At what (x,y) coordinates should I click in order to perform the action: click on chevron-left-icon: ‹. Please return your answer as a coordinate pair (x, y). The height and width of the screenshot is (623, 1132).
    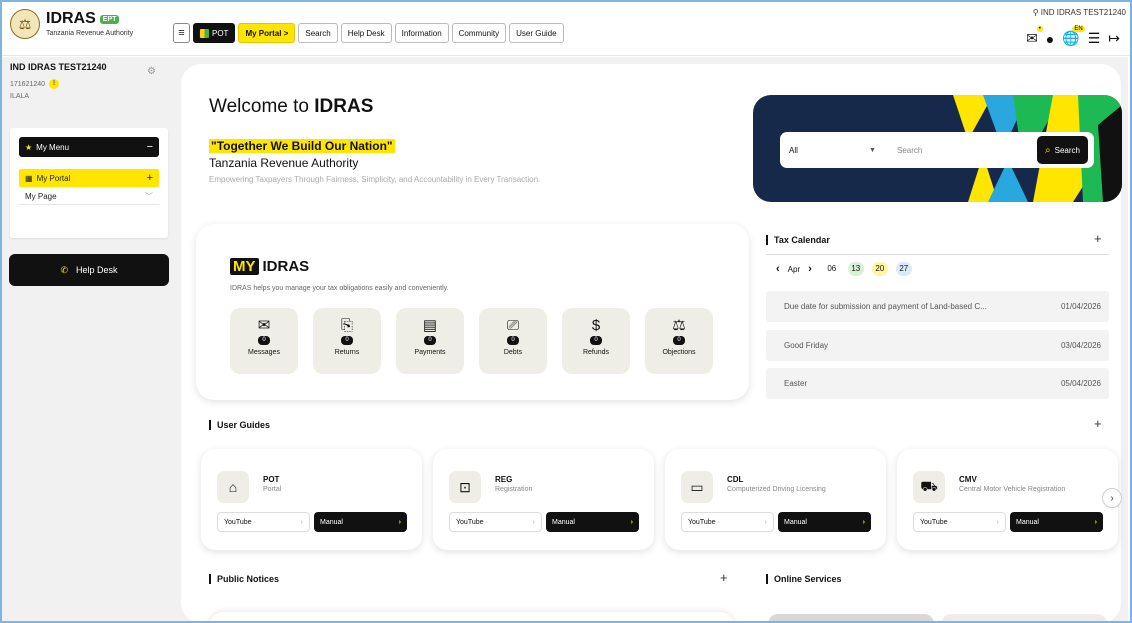
    Looking at the image, I should click on (778, 269).